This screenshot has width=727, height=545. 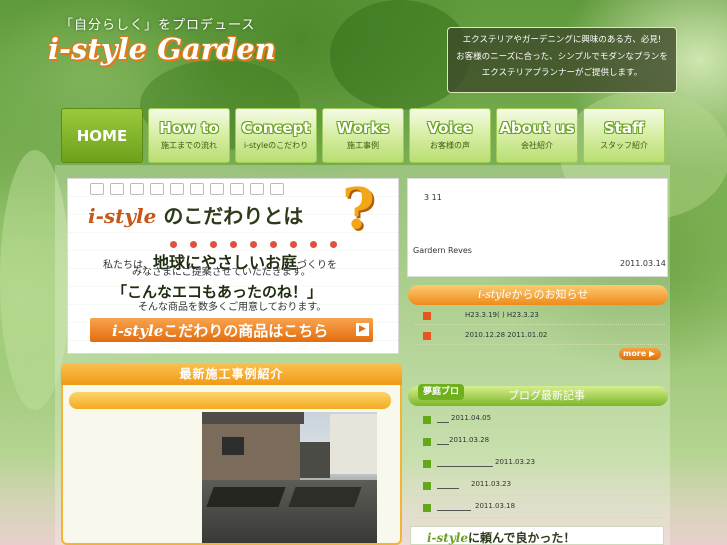 I want to click on works-title-bar, so click(x=230, y=400).